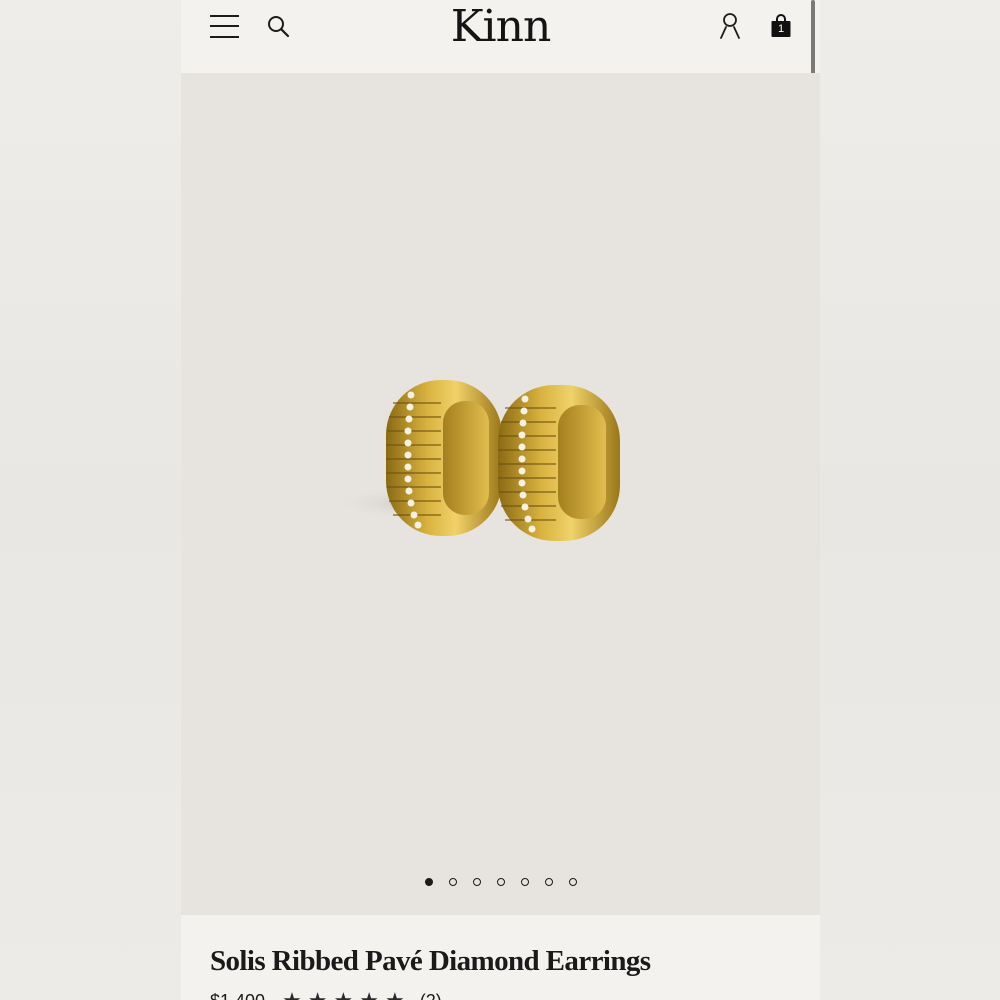 The image size is (1000, 1000). Describe the element at coordinates (781, 29) in the screenshot. I see `cart-count-badge: 1` at that location.